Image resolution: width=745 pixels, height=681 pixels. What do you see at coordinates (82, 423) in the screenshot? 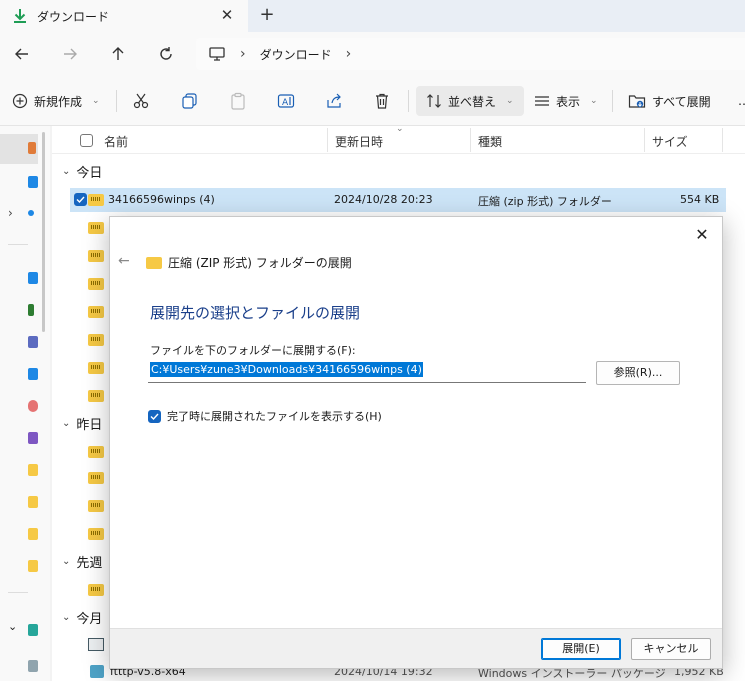
I see `group-yesterday: ⌄ 昨日` at bounding box center [82, 423].